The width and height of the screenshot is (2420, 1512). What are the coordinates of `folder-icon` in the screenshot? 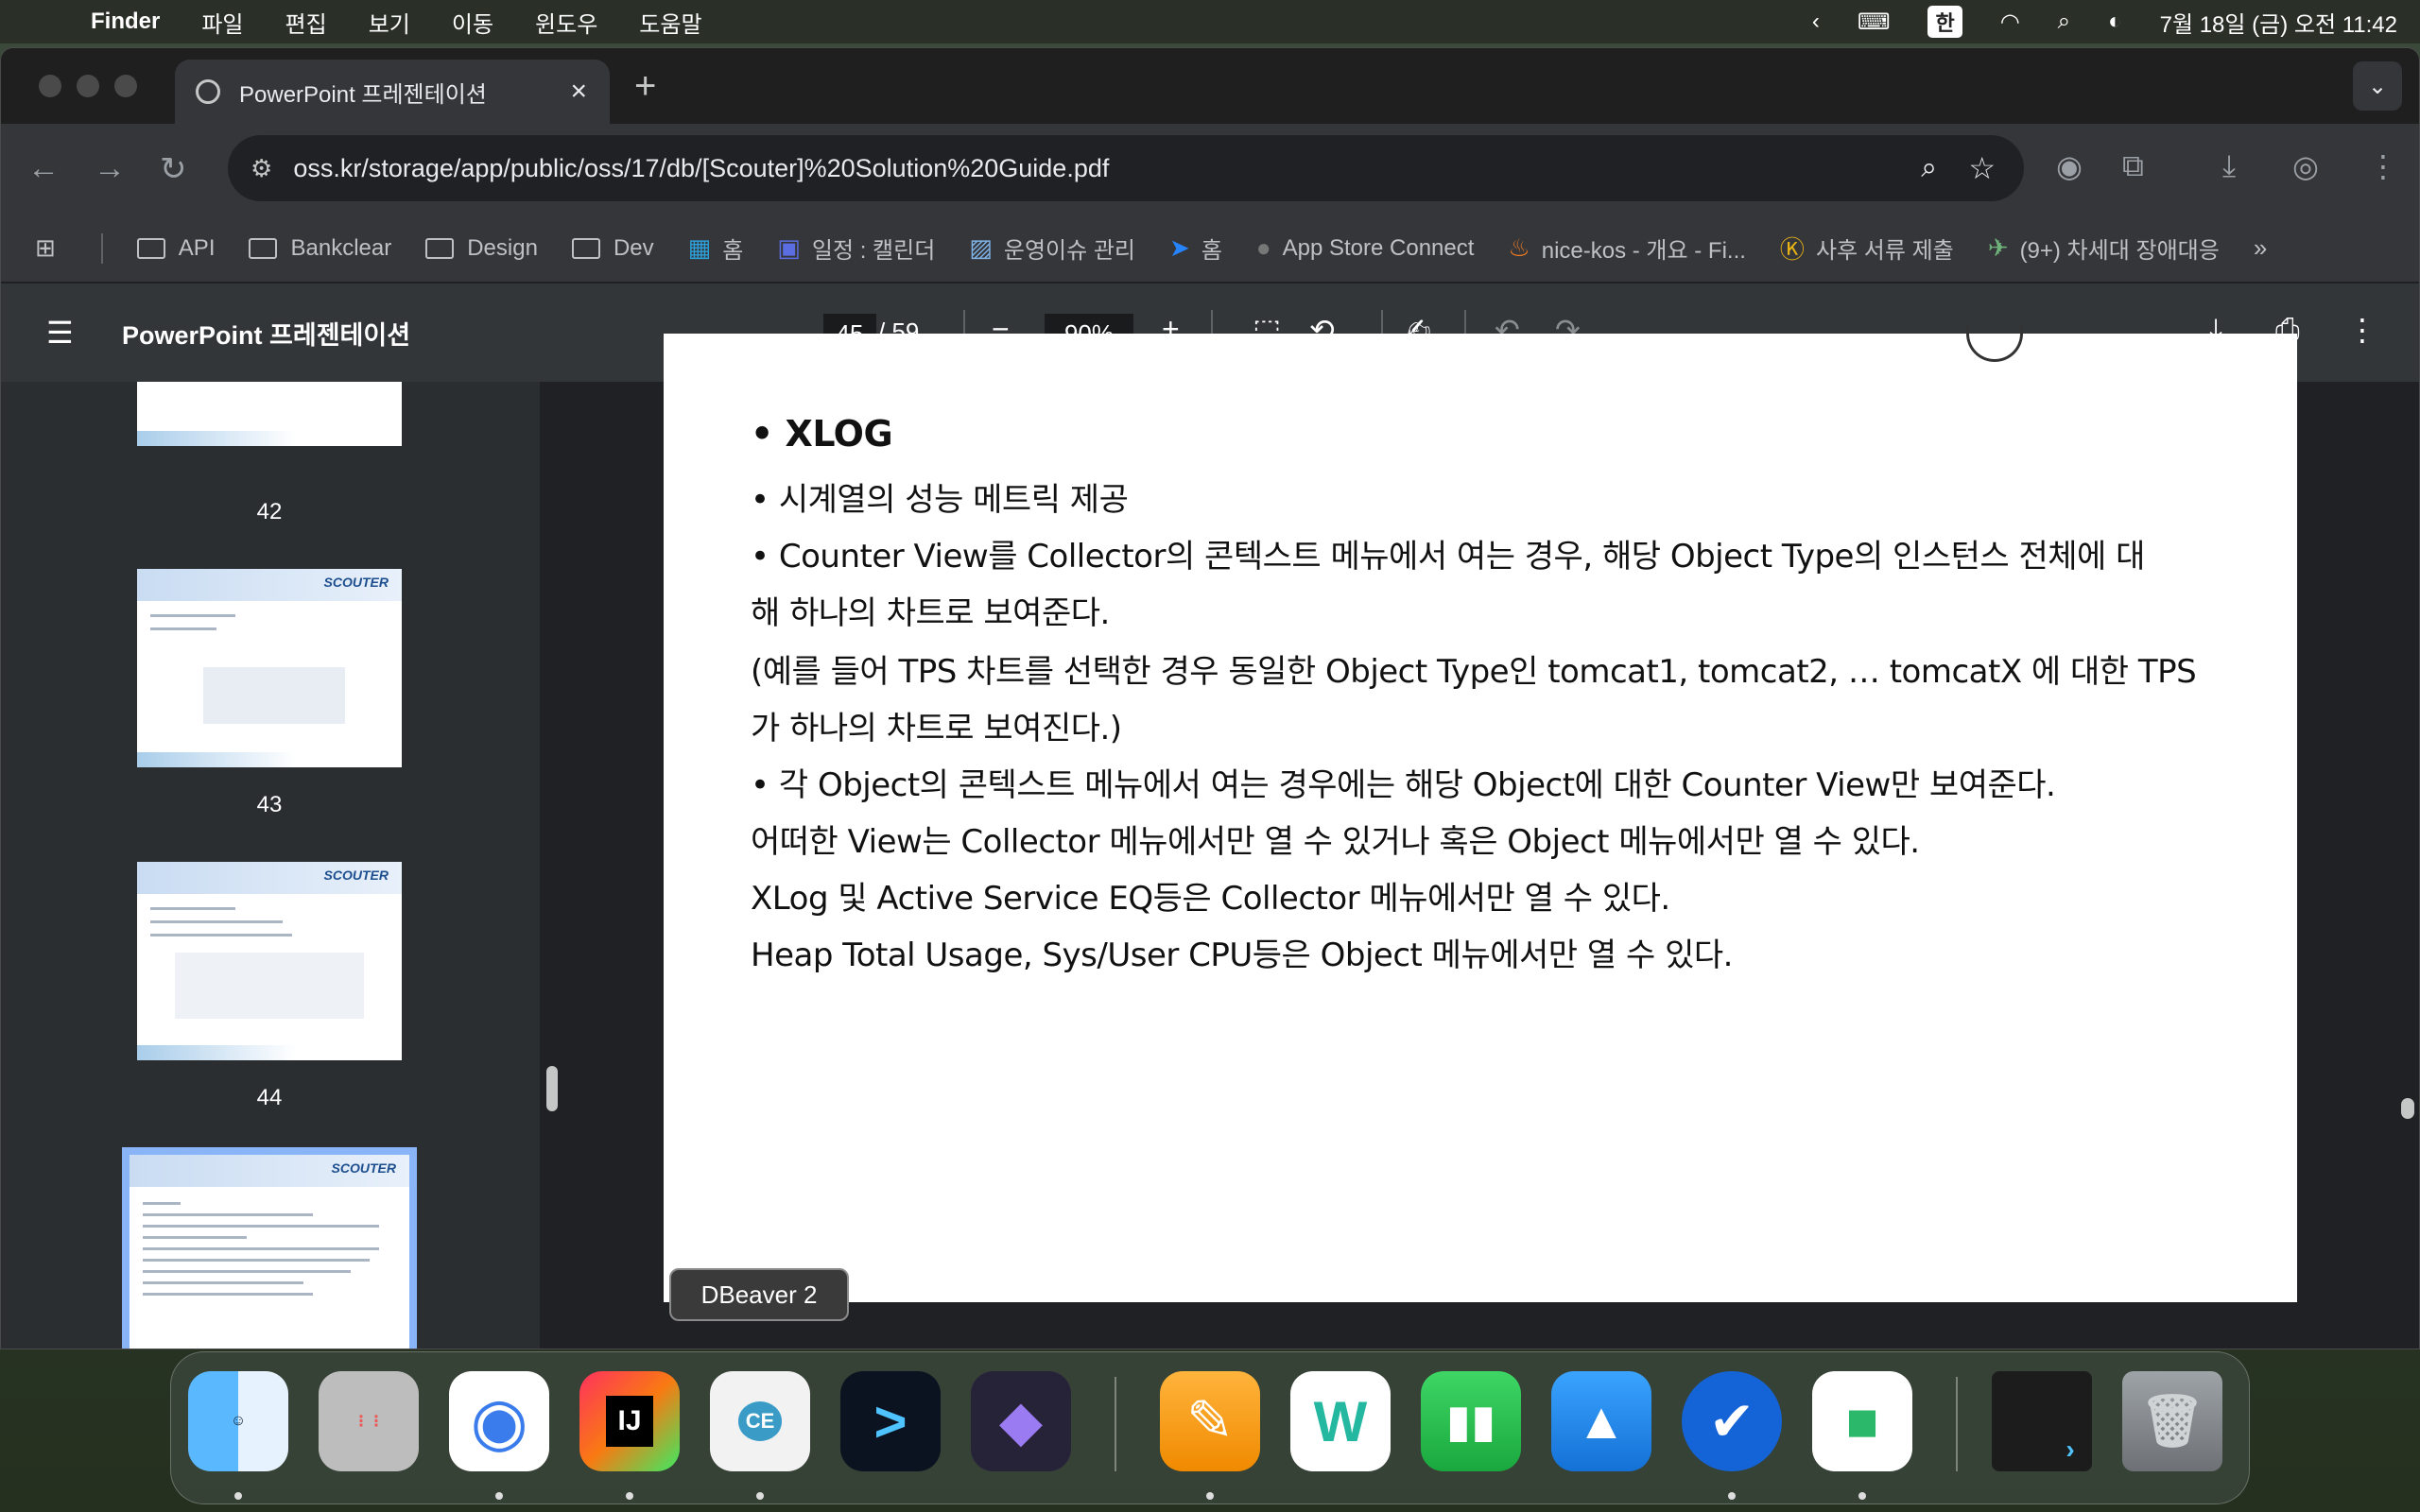 It's located at (585, 248).